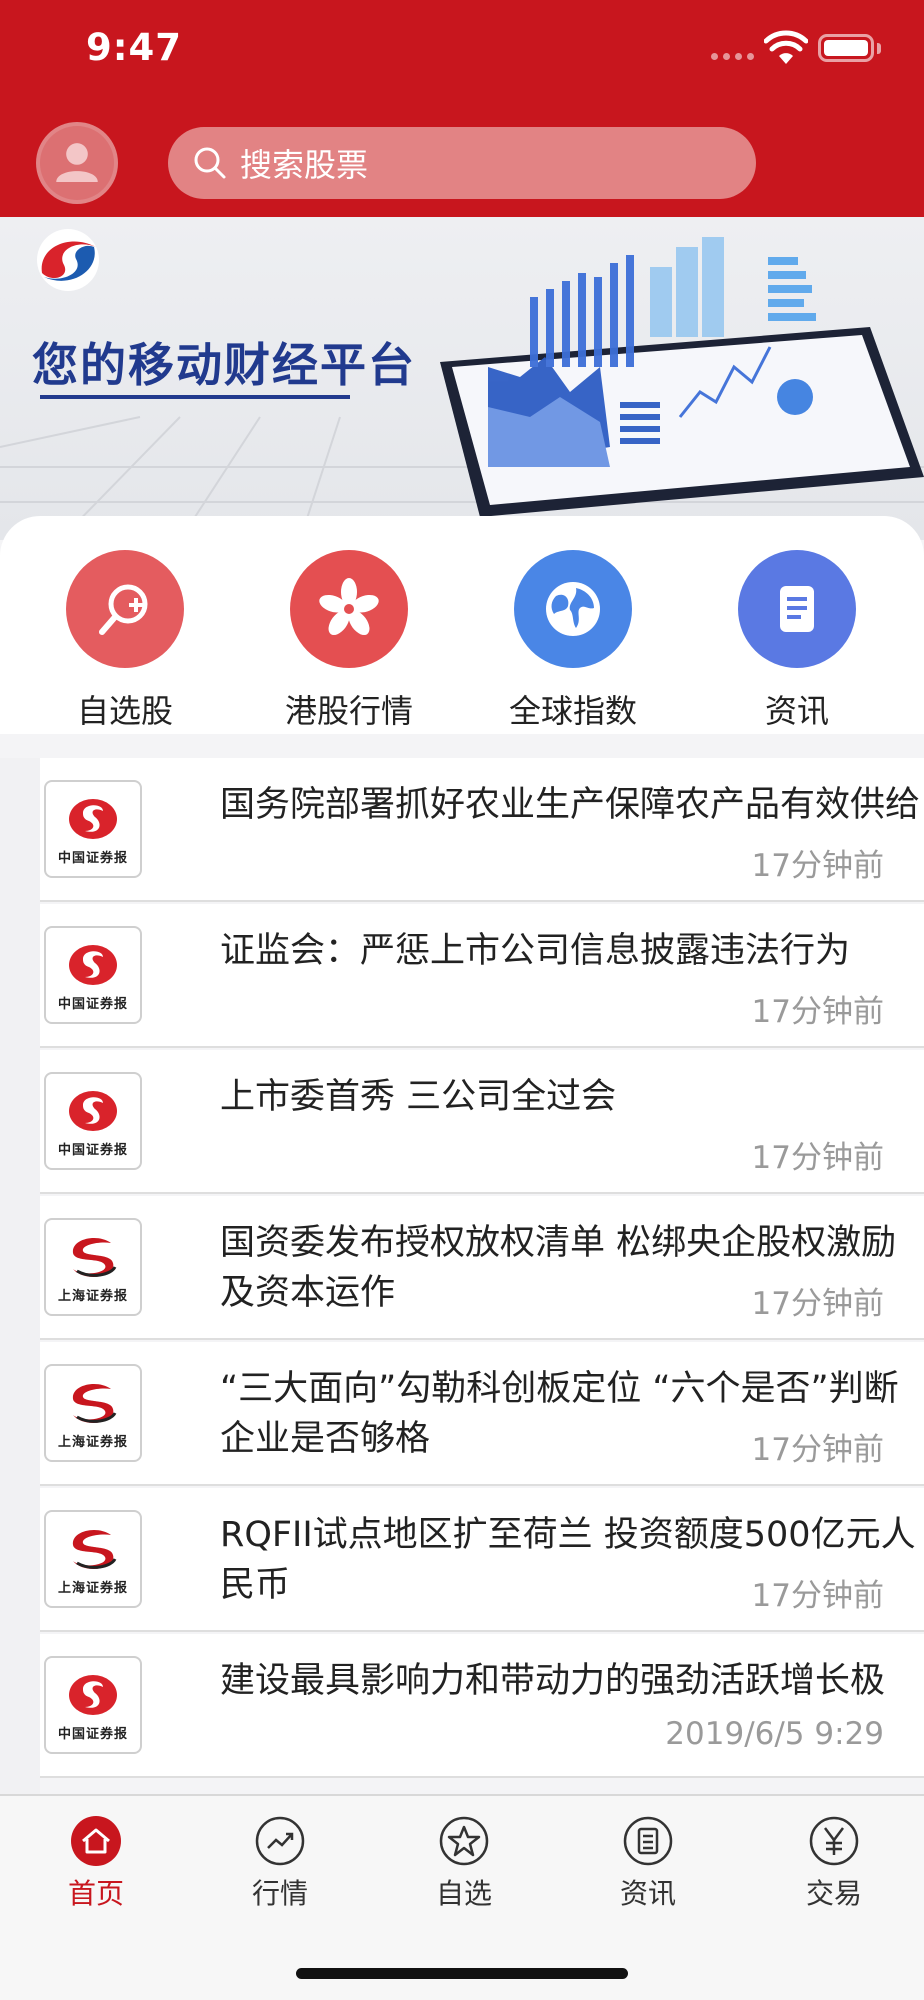 This screenshot has height=2000, width=924. What do you see at coordinates (77, 163) in the screenshot?
I see `user-avatar-icon` at bounding box center [77, 163].